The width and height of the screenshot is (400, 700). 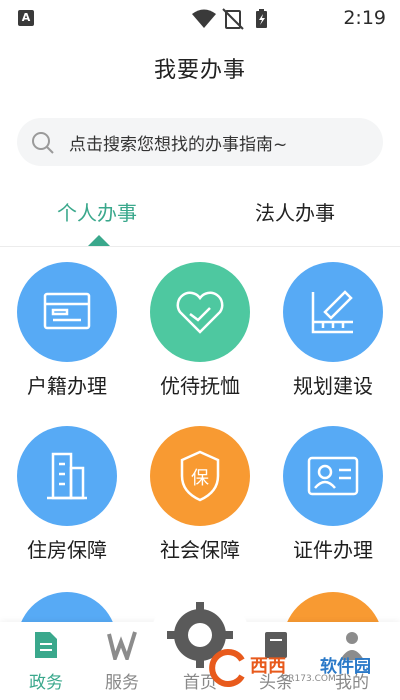 I want to click on service-social-security: 保 社会保障, so click(x=200, y=494).